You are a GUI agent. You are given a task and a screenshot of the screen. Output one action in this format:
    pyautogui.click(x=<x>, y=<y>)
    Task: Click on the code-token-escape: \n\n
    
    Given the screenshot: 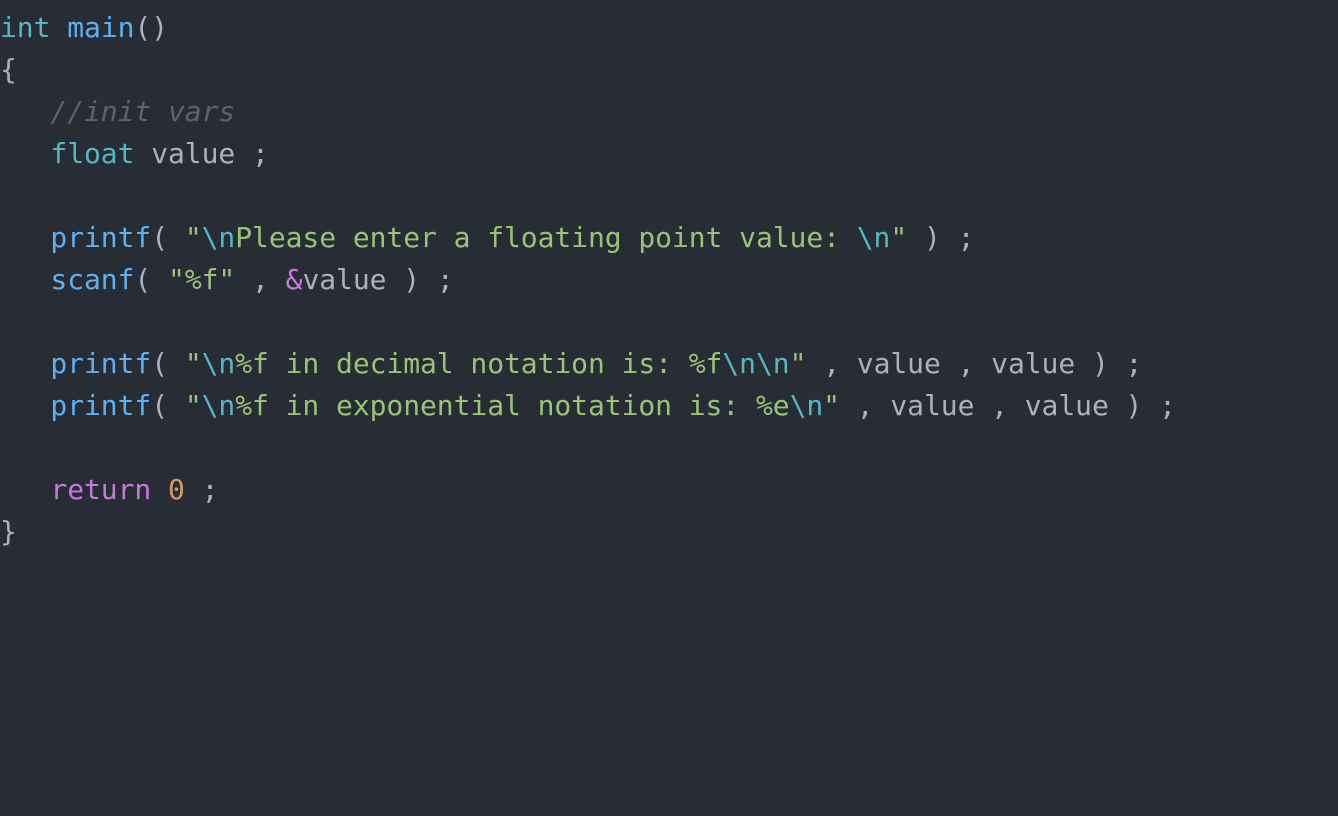 What is the action you would take?
    pyautogui.click(x=756, y=363)
    